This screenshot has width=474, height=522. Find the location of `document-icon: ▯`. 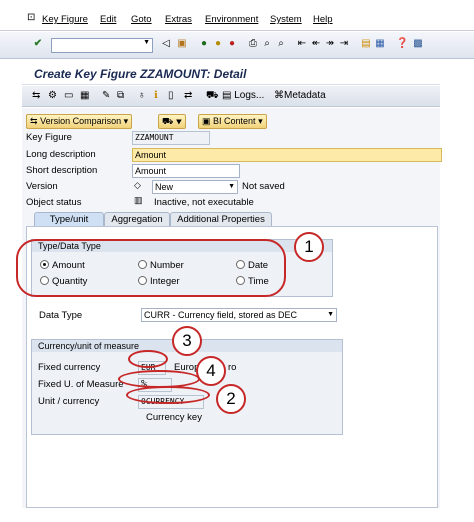

document-icon: ▯ is located at coordinates (171, 96).